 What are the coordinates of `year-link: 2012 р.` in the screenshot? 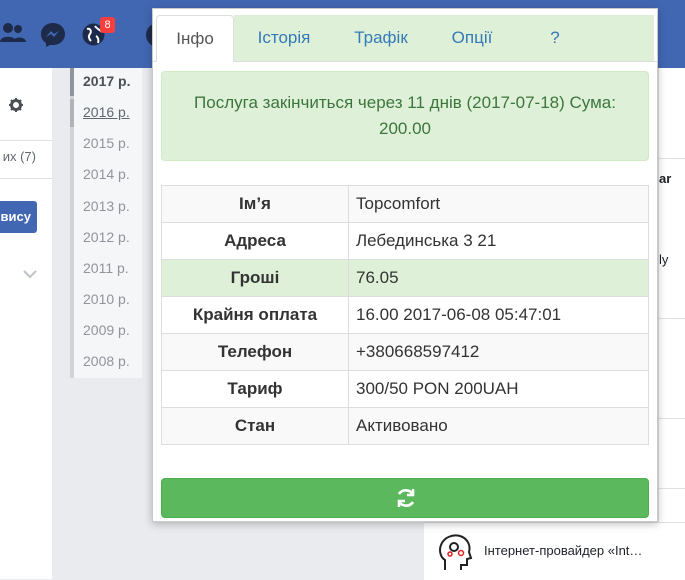 It's located at (106, 237).